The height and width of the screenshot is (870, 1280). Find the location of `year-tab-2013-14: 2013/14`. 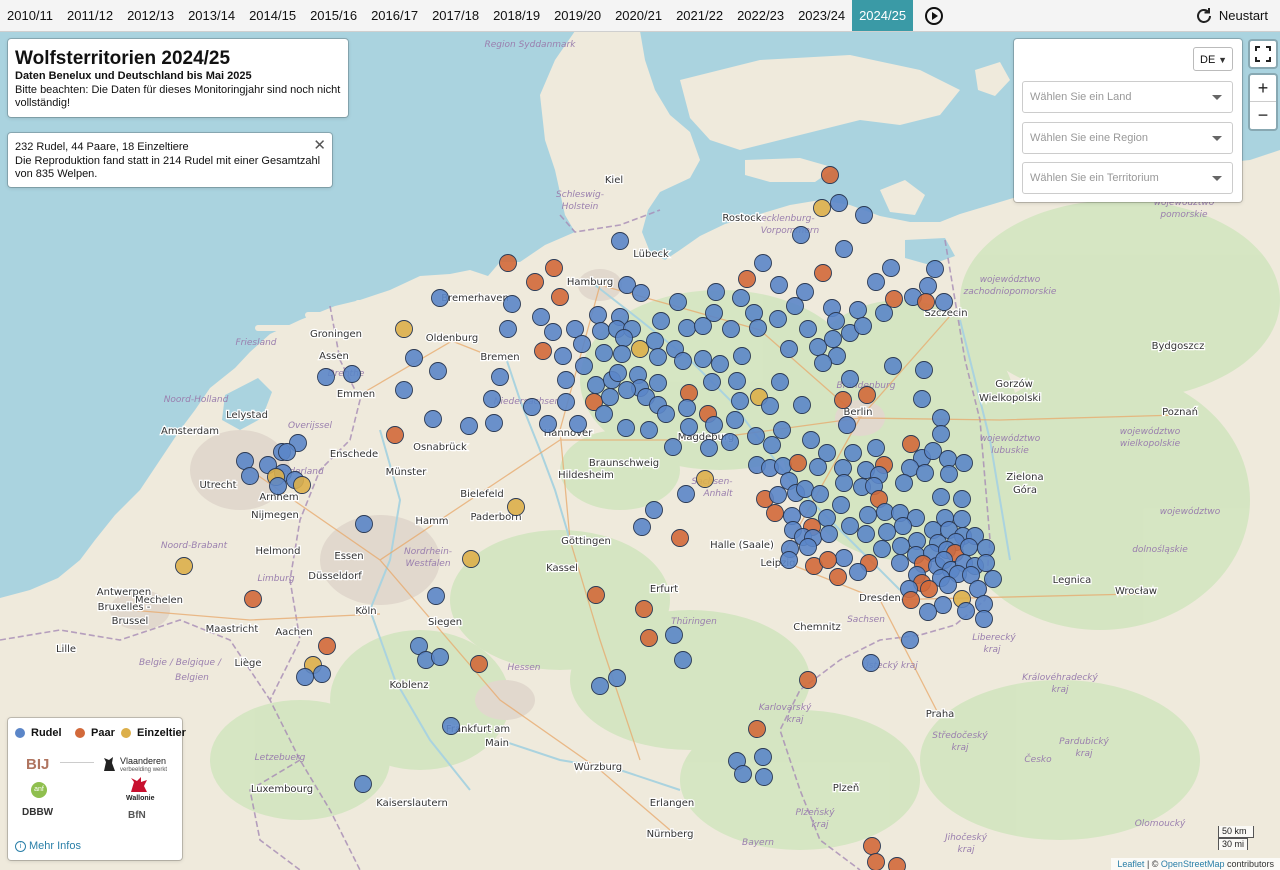

year-tab-2013-14: 2013/14 is located at coordinates (211, 15).